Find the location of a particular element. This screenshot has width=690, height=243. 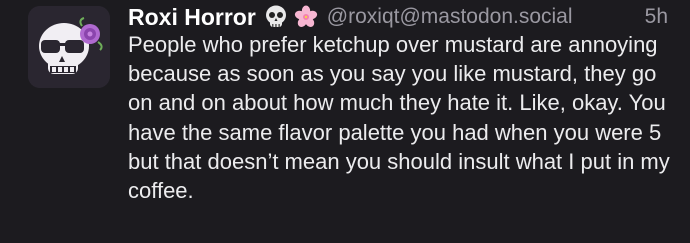

post-header: Roxi Horror @roxiqt@mastodon.social 5h is located at coordinates (398, 17).